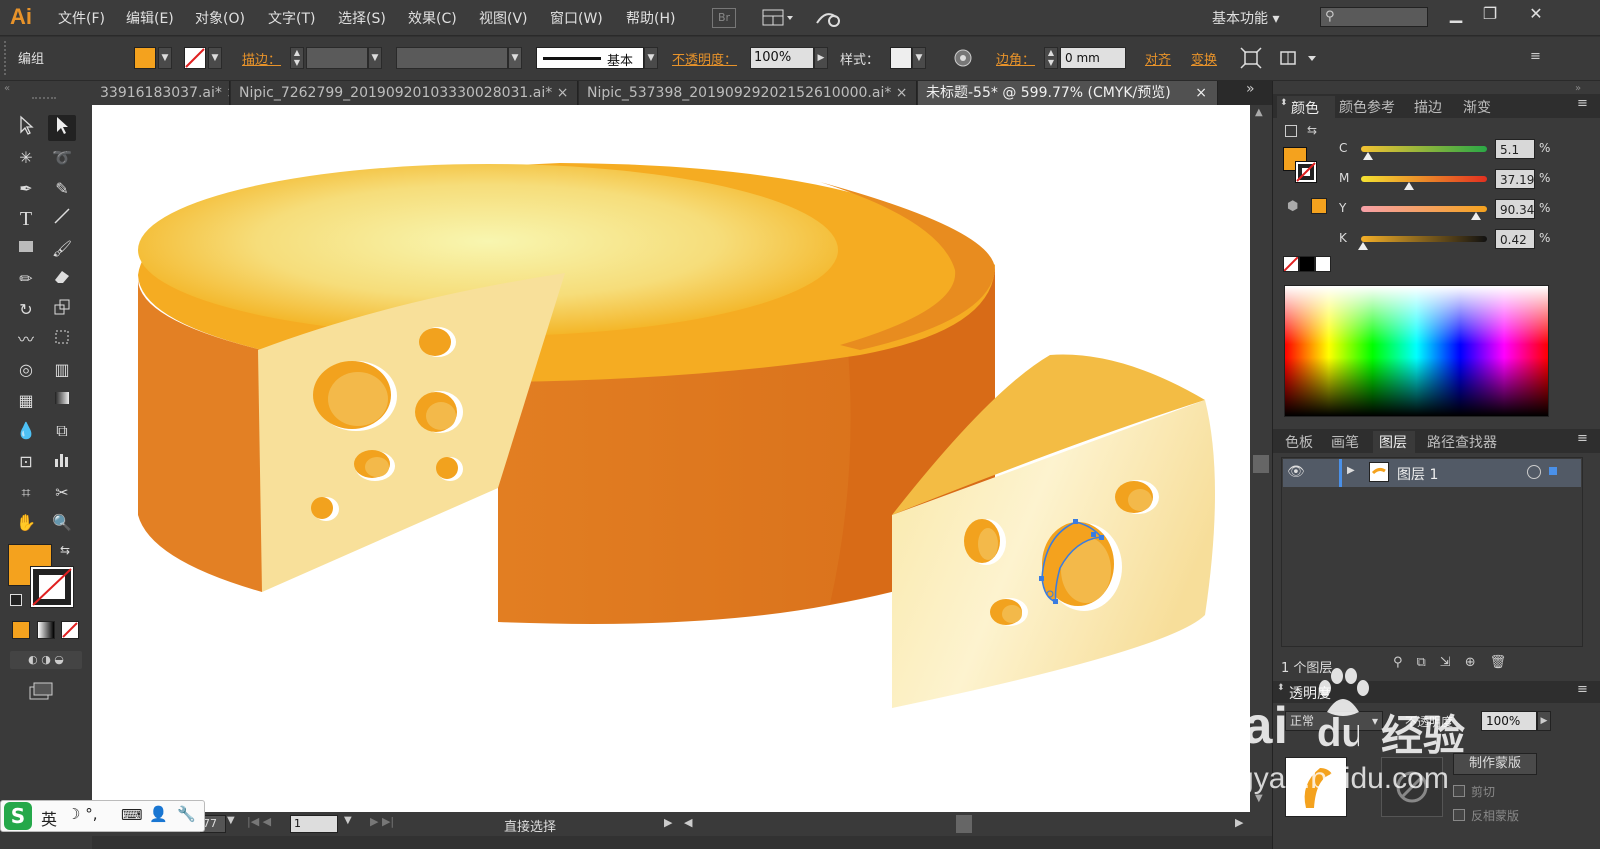  I want to click on scroll-down-icon: ▼, so click(1259, 798).